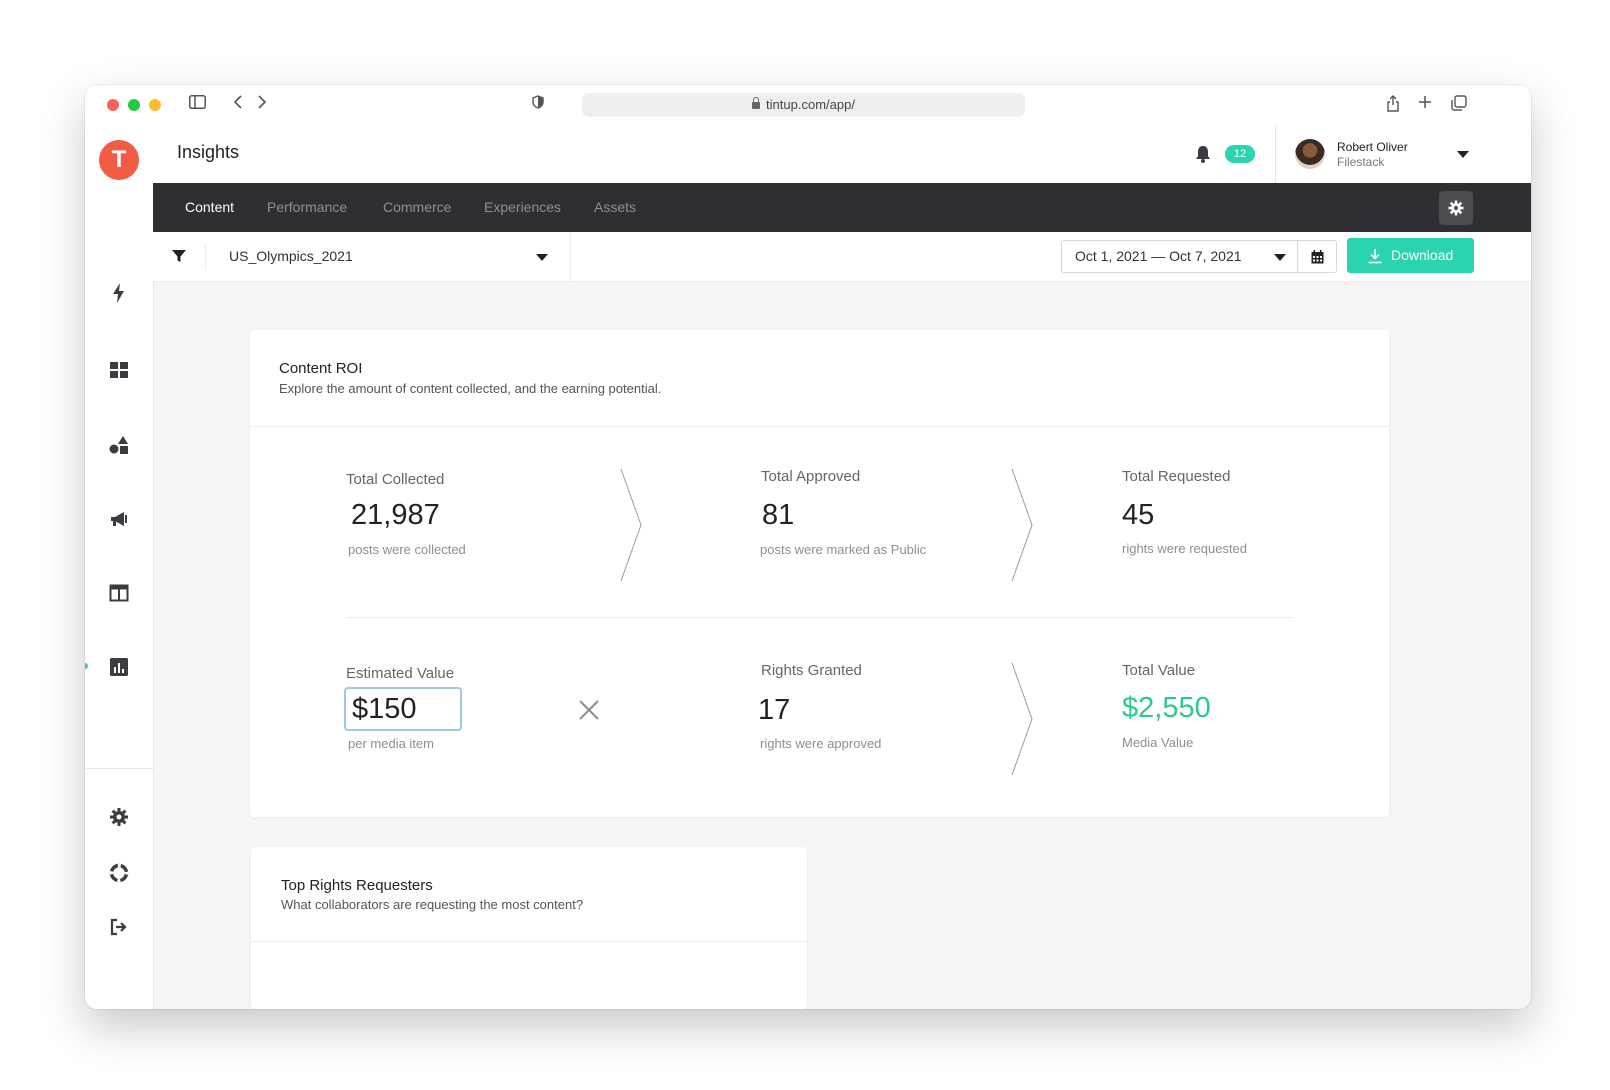  I want to click on sidebar-item-dashboard, so click(119, 370).